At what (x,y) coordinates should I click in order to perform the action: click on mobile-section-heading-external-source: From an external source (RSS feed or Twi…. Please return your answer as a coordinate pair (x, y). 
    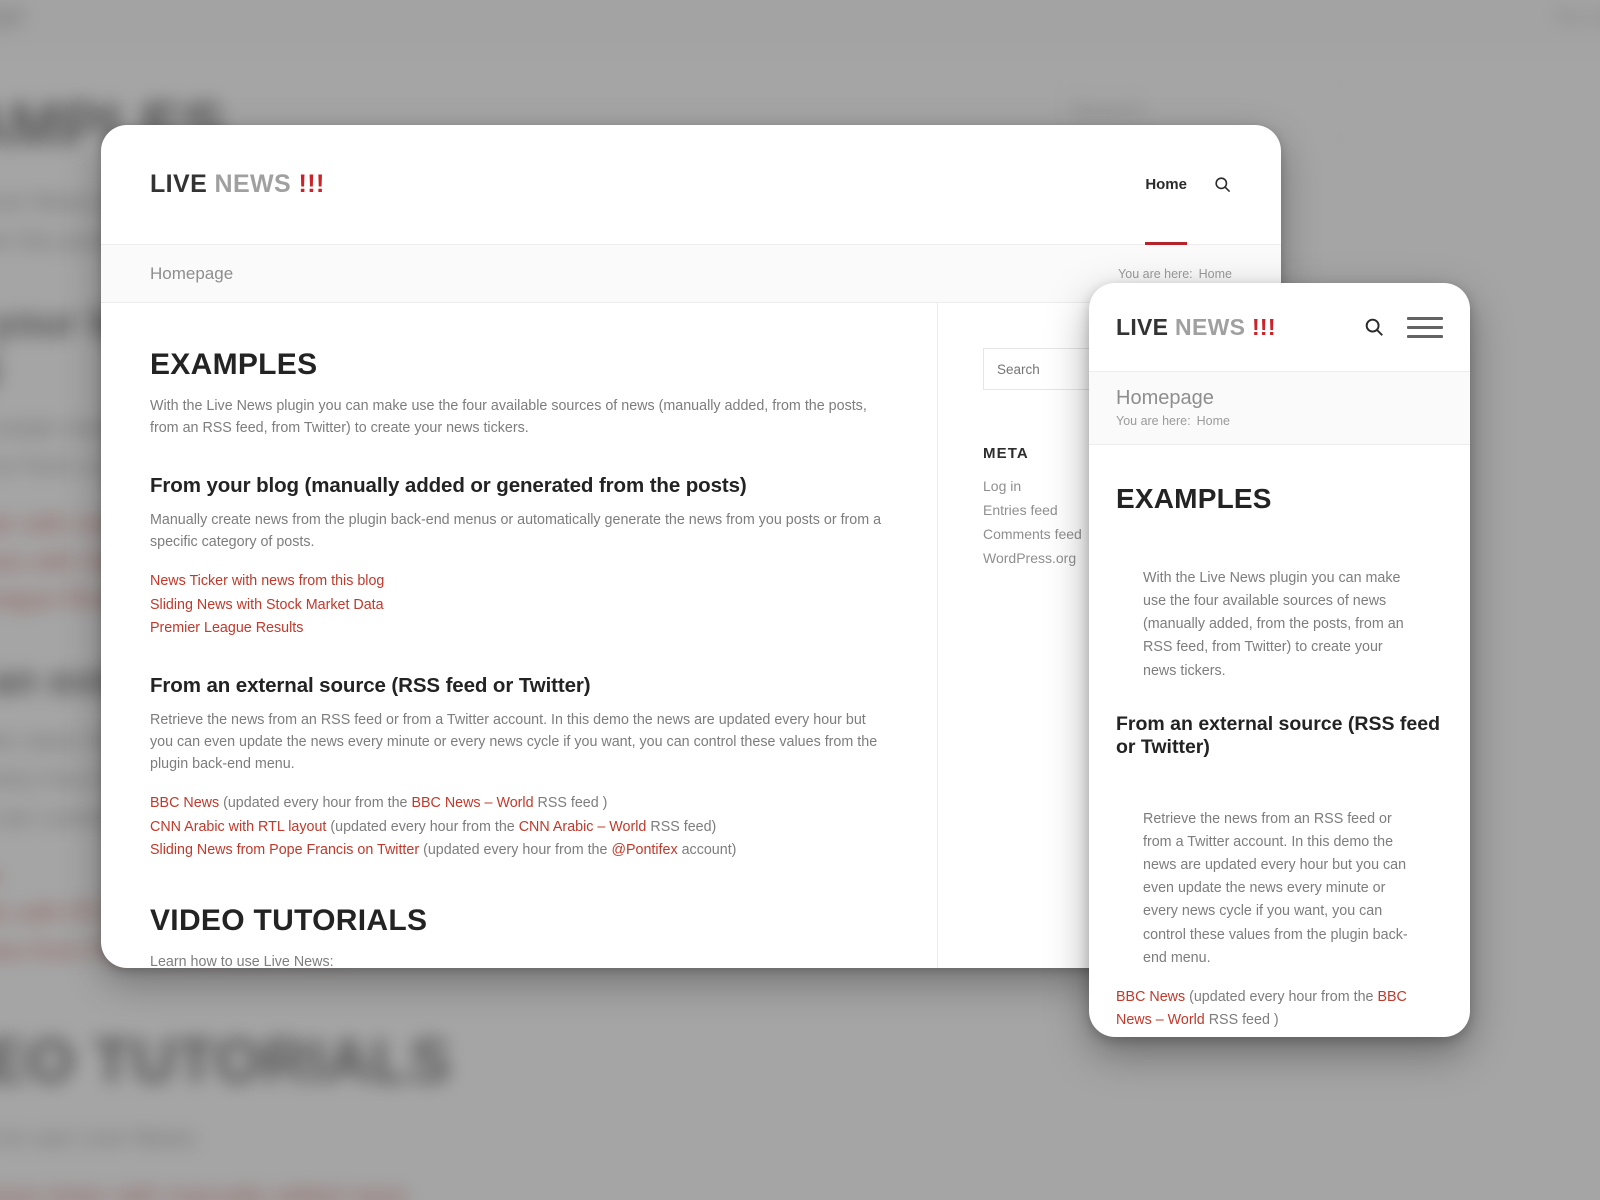
    Looking at the image, I should click on (1278, 735).